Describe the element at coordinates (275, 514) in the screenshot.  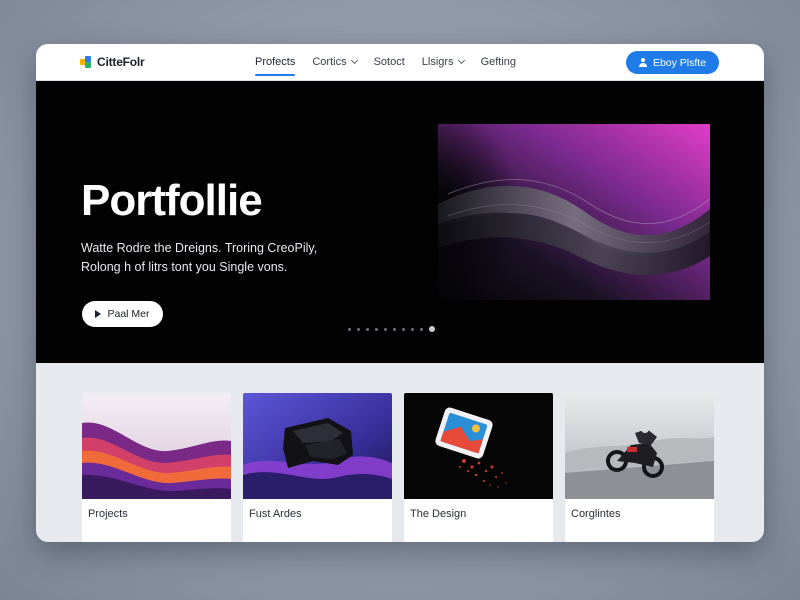
I see `card-title: Fust Ardes` at that location.